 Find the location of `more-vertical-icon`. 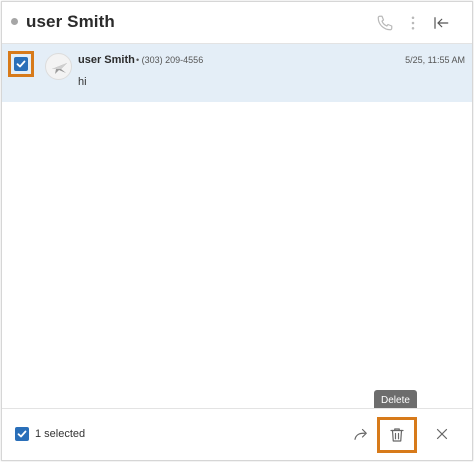

more-vertical-icon is located at coordinates (413, 23).